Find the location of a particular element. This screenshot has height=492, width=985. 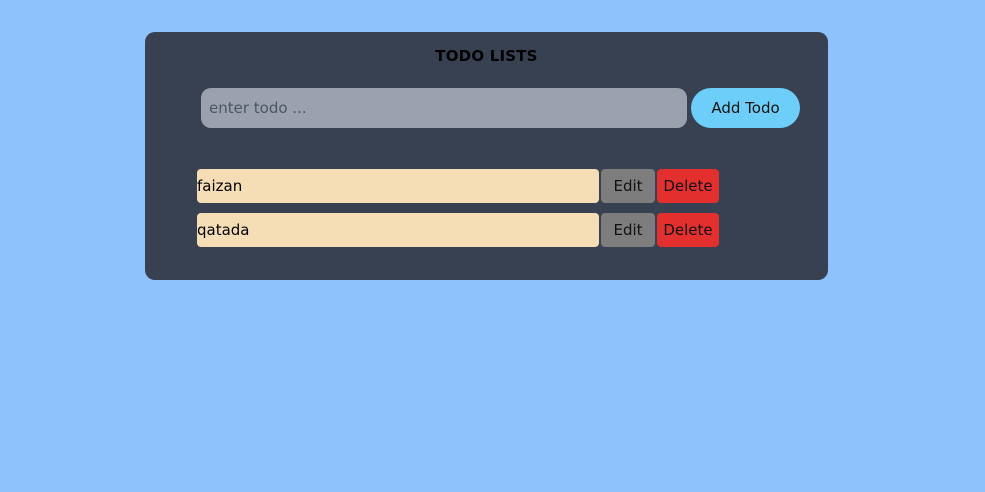

list-item: qatada Edit Delete is located at coordinates (462, 230).